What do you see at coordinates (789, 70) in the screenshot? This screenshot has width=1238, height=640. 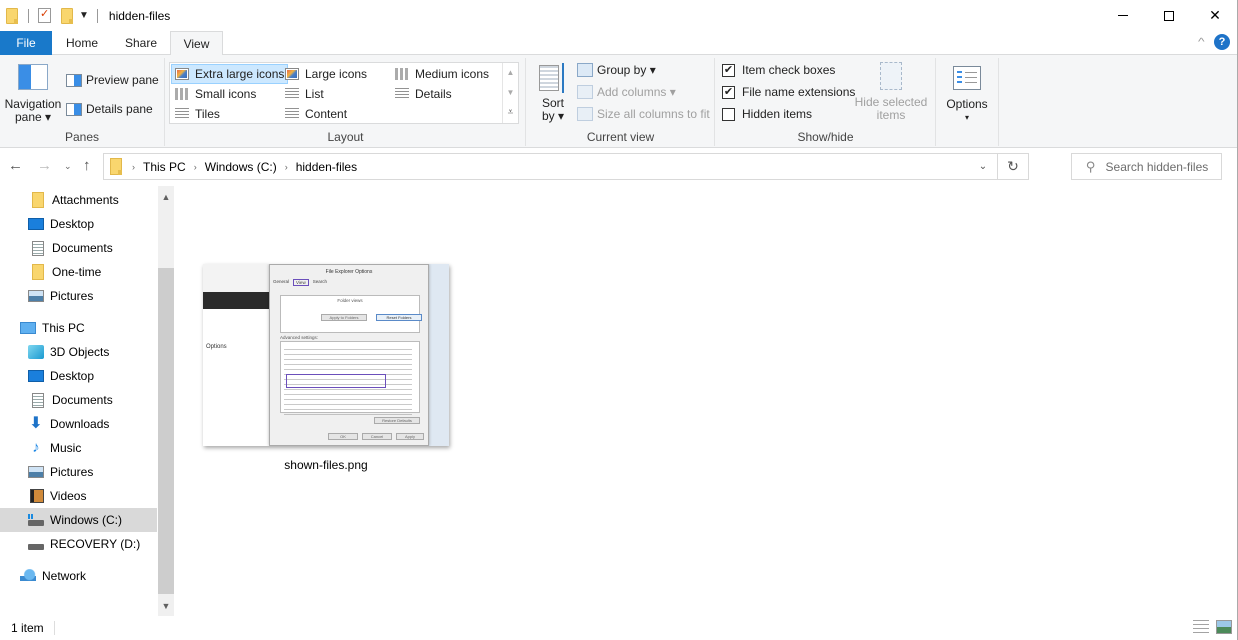 I see `item-check-boxes-label: Item check boxes` at bounding box center [789, 70].